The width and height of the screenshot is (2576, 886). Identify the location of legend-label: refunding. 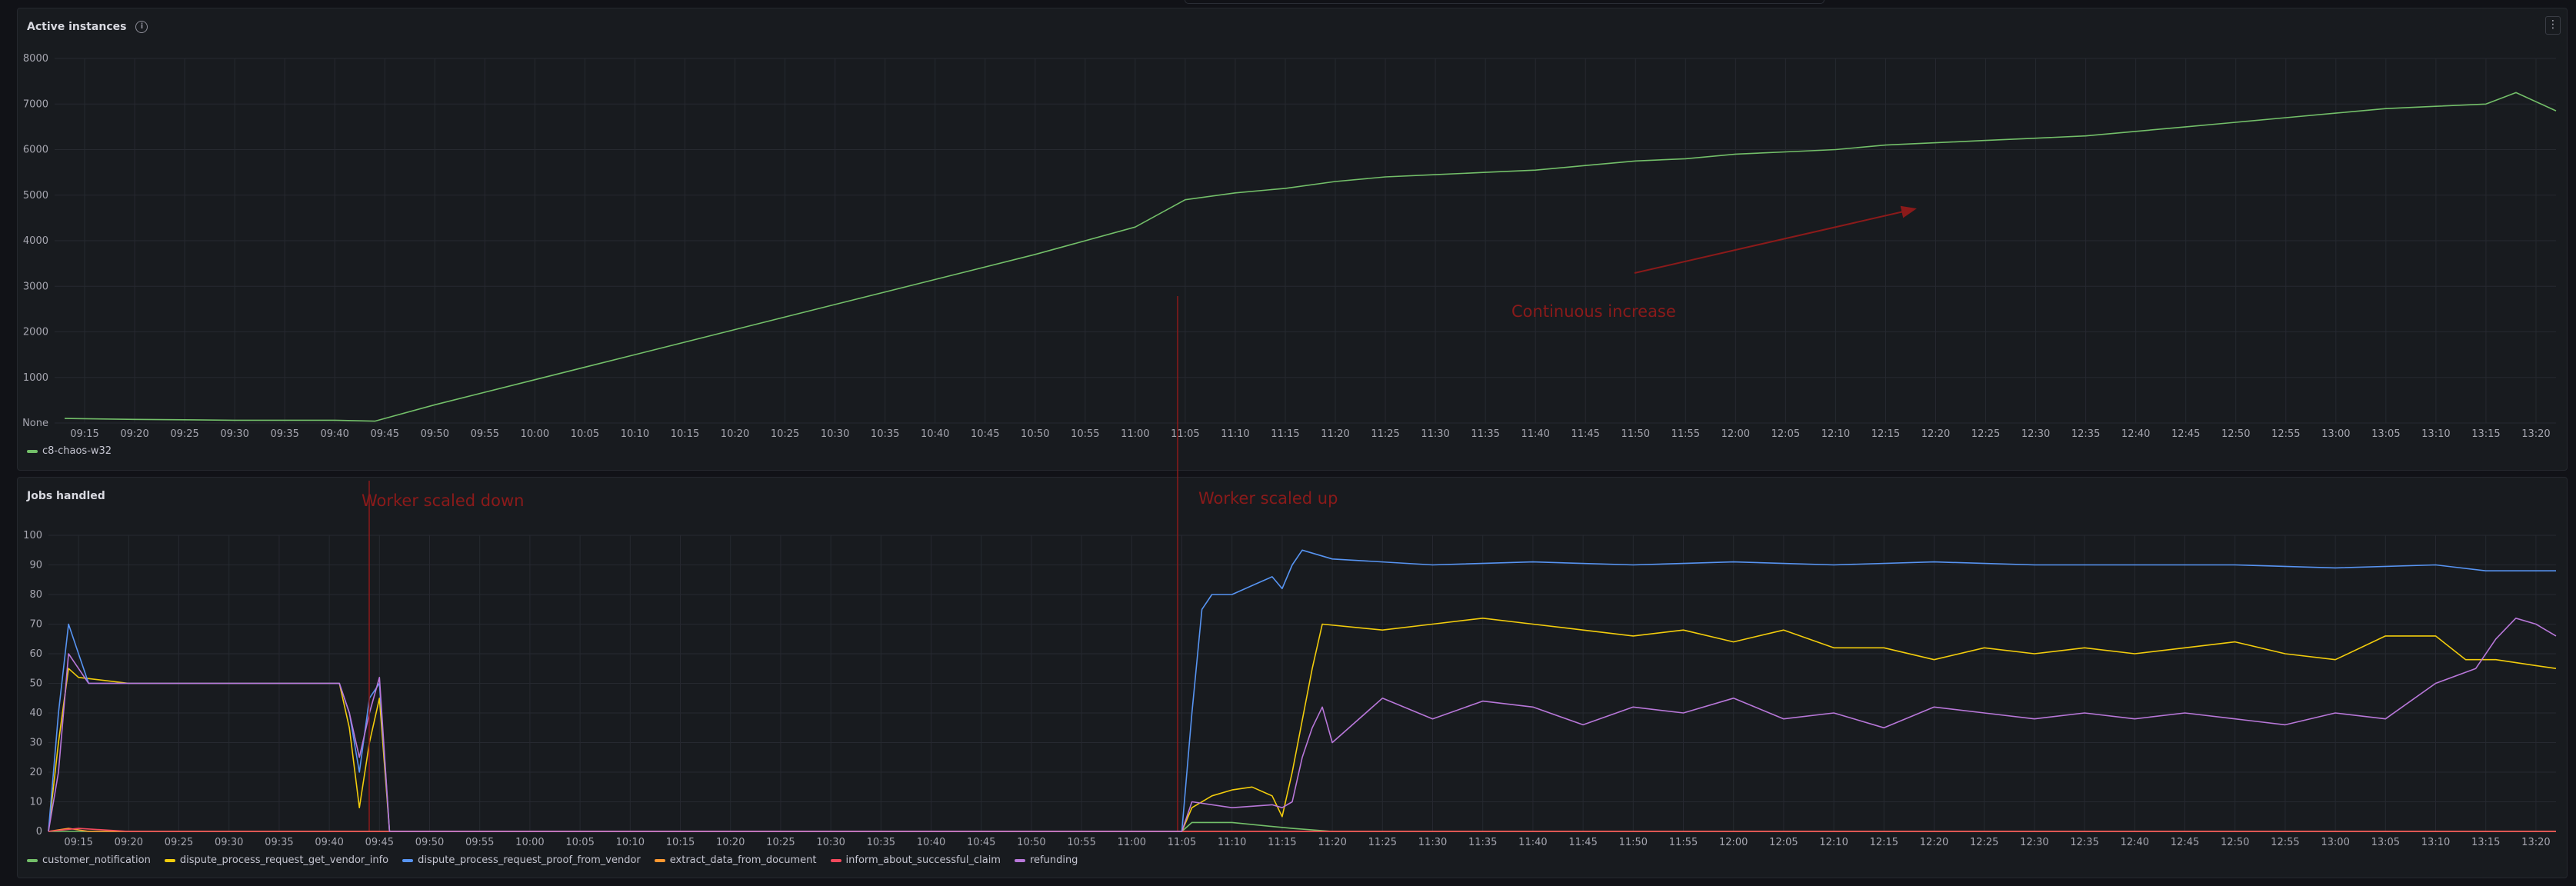
(1053, 860).